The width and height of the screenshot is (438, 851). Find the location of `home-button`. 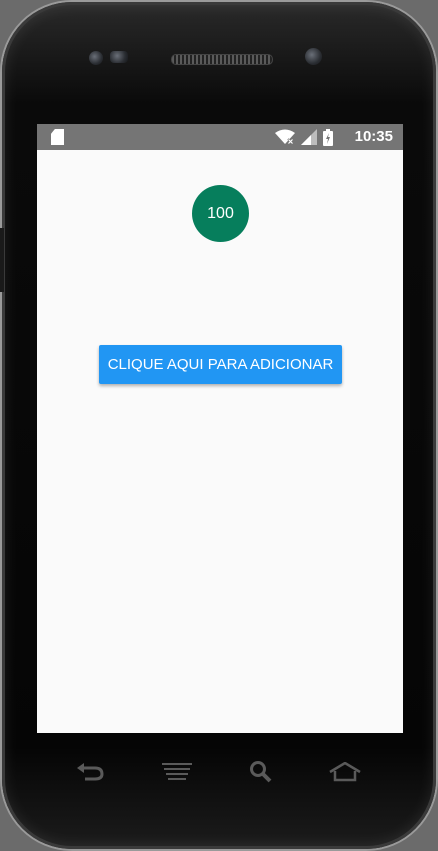

home-button is located at coordinates (345, 772).